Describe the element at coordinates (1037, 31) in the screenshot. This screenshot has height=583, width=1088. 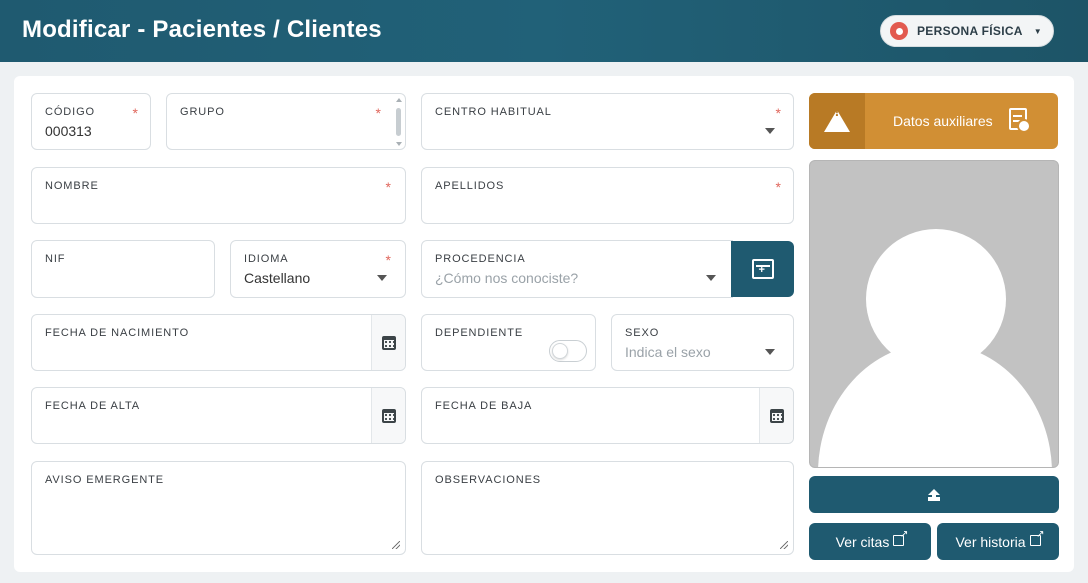
I see `chevron-down-icon: ▼` at that location.